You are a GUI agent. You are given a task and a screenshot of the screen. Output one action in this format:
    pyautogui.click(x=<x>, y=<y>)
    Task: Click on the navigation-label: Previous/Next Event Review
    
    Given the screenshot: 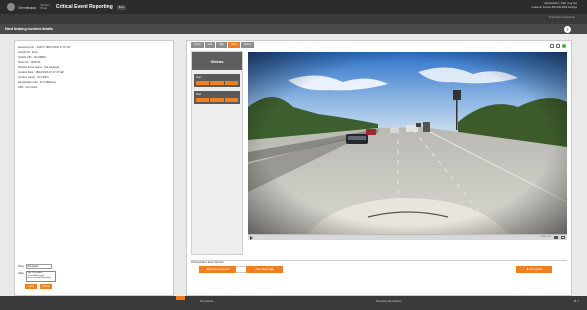 What is the action you would take?
    pyautogui.click(x=207, y=262)
    